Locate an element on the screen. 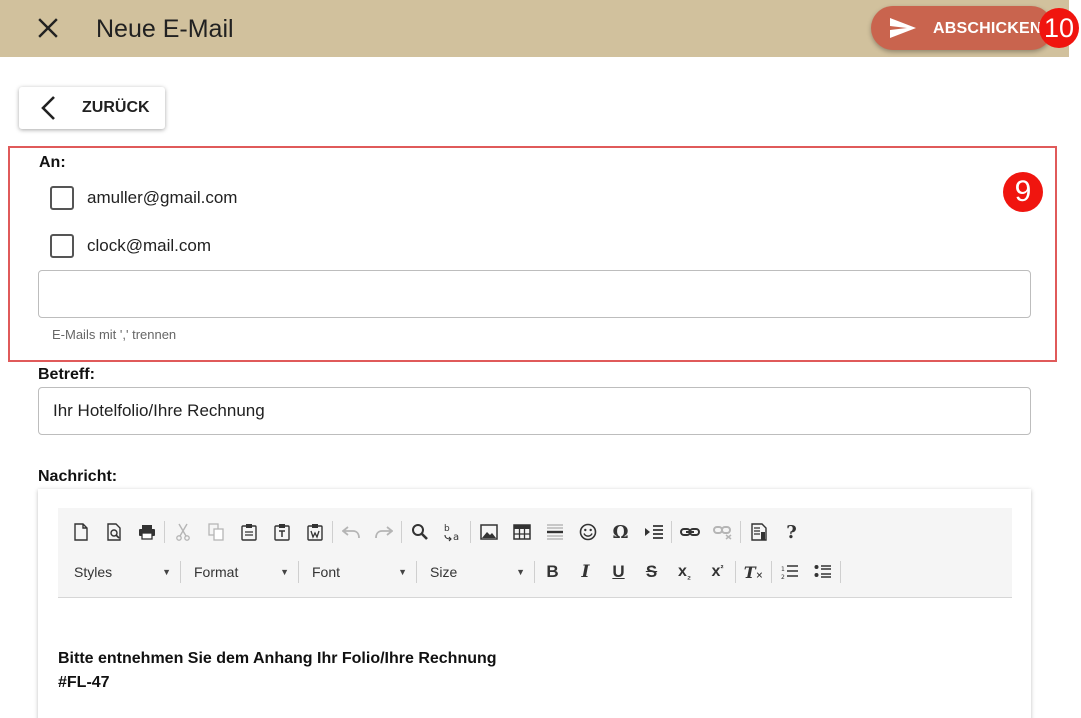 The width and height of the screenshot is (1081, 718). svg-text: b is located at coordinates (447, 529).